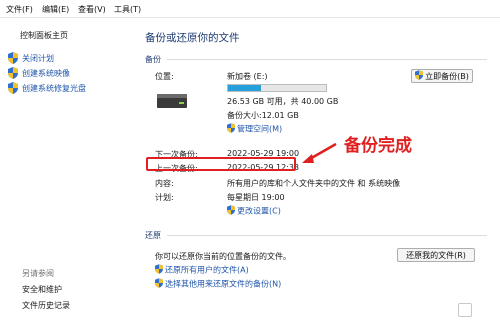 This screenshot has height=326, width=500. What do you see at coordinates (223, 256) in the screenshot?
I see `restore-description: 你可以还原你当前的位置备份的文件。` at bounding box center [223, 256].